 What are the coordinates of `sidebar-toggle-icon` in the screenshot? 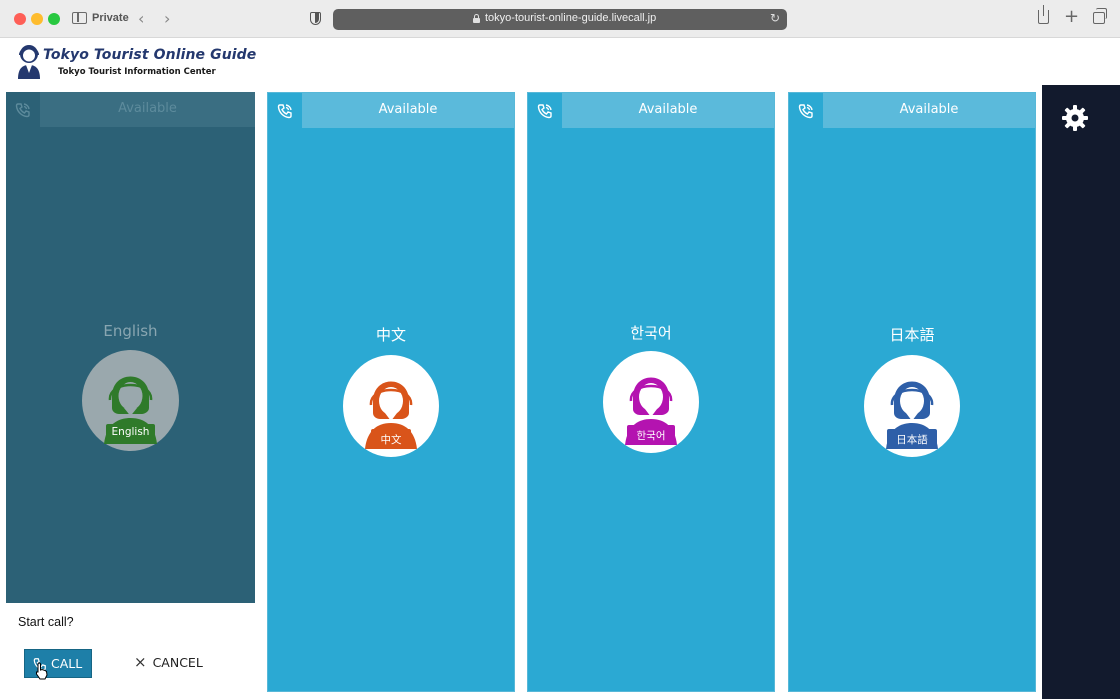 It's located at (79, 18).